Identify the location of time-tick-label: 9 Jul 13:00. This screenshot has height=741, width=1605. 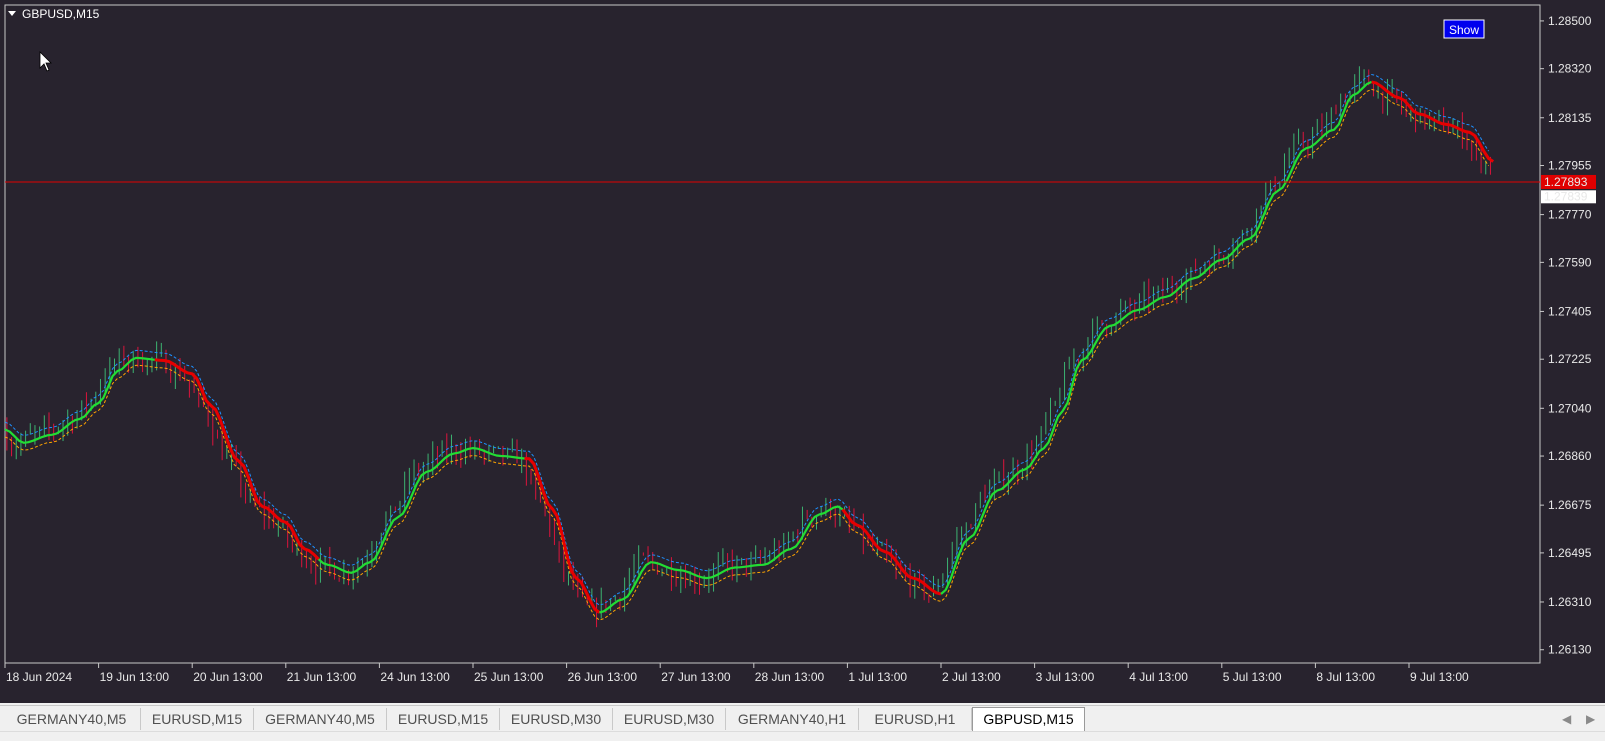
(1439, 677).